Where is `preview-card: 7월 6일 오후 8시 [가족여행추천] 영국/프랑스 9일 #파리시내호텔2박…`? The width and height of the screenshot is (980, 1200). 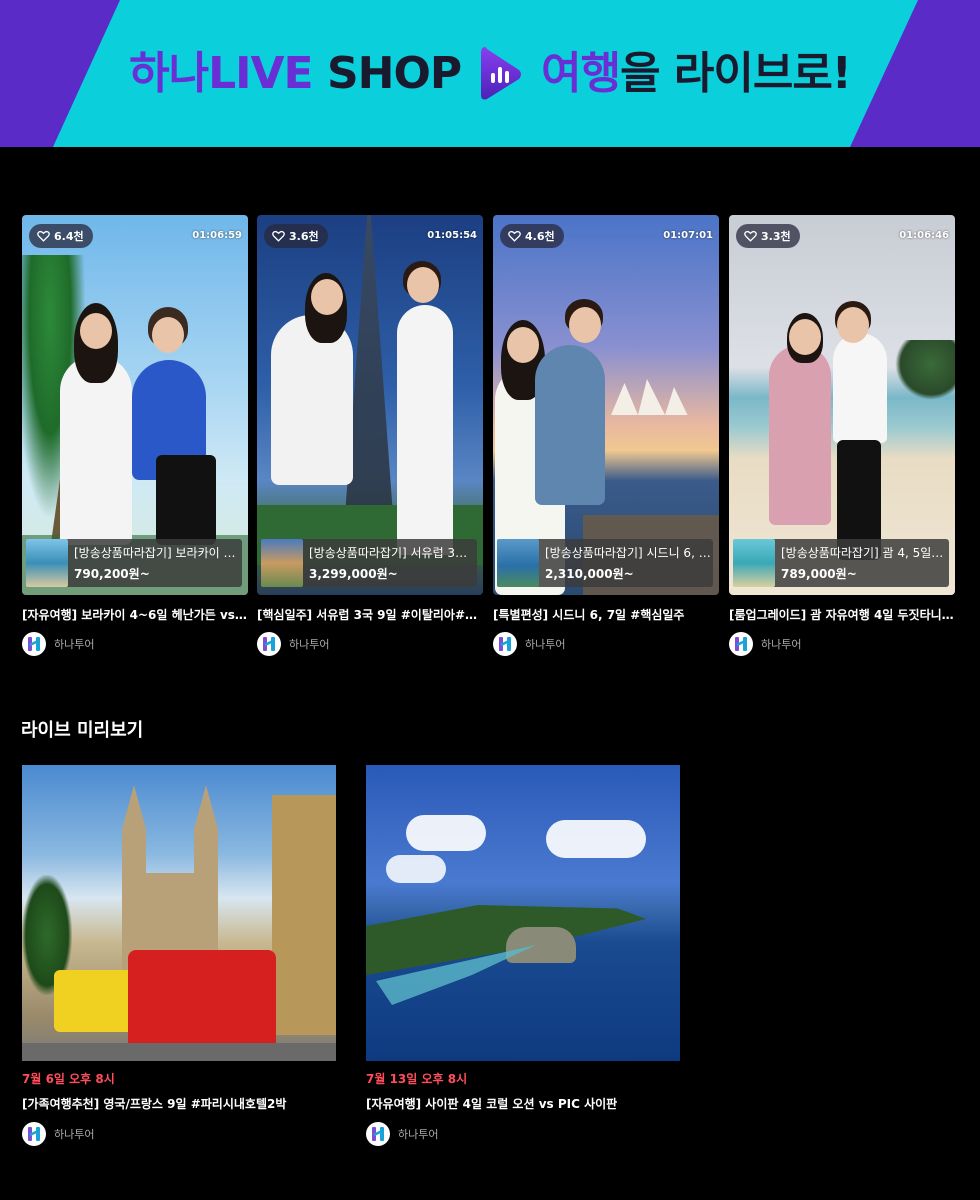
preview-card: 7월 6일 오후 8시 [가족여행추천] 영국/프랑스 9일 #파리시내호텔2박… is located at coordinates (179, 955).